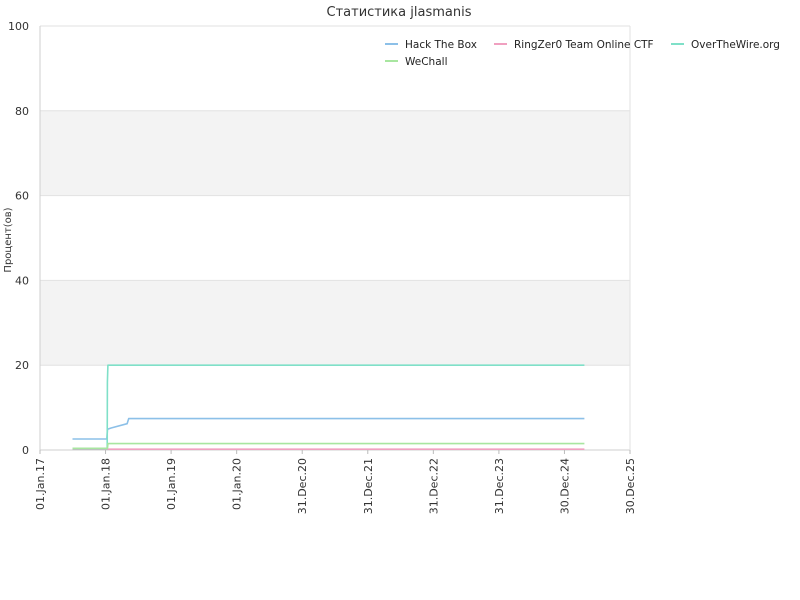  I want to click on x-tick-label: 30.Dec.25, so click(630, 486).